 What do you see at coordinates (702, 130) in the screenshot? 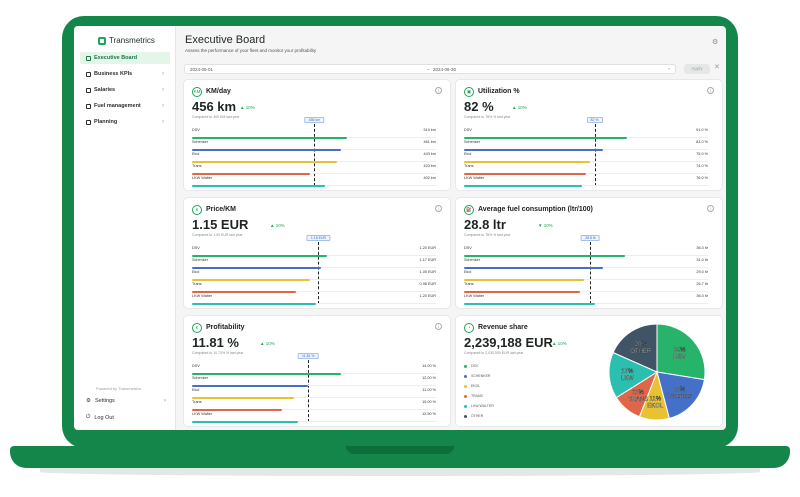
I see `row-value: 91.0 %` at bounding box center [702, 130].